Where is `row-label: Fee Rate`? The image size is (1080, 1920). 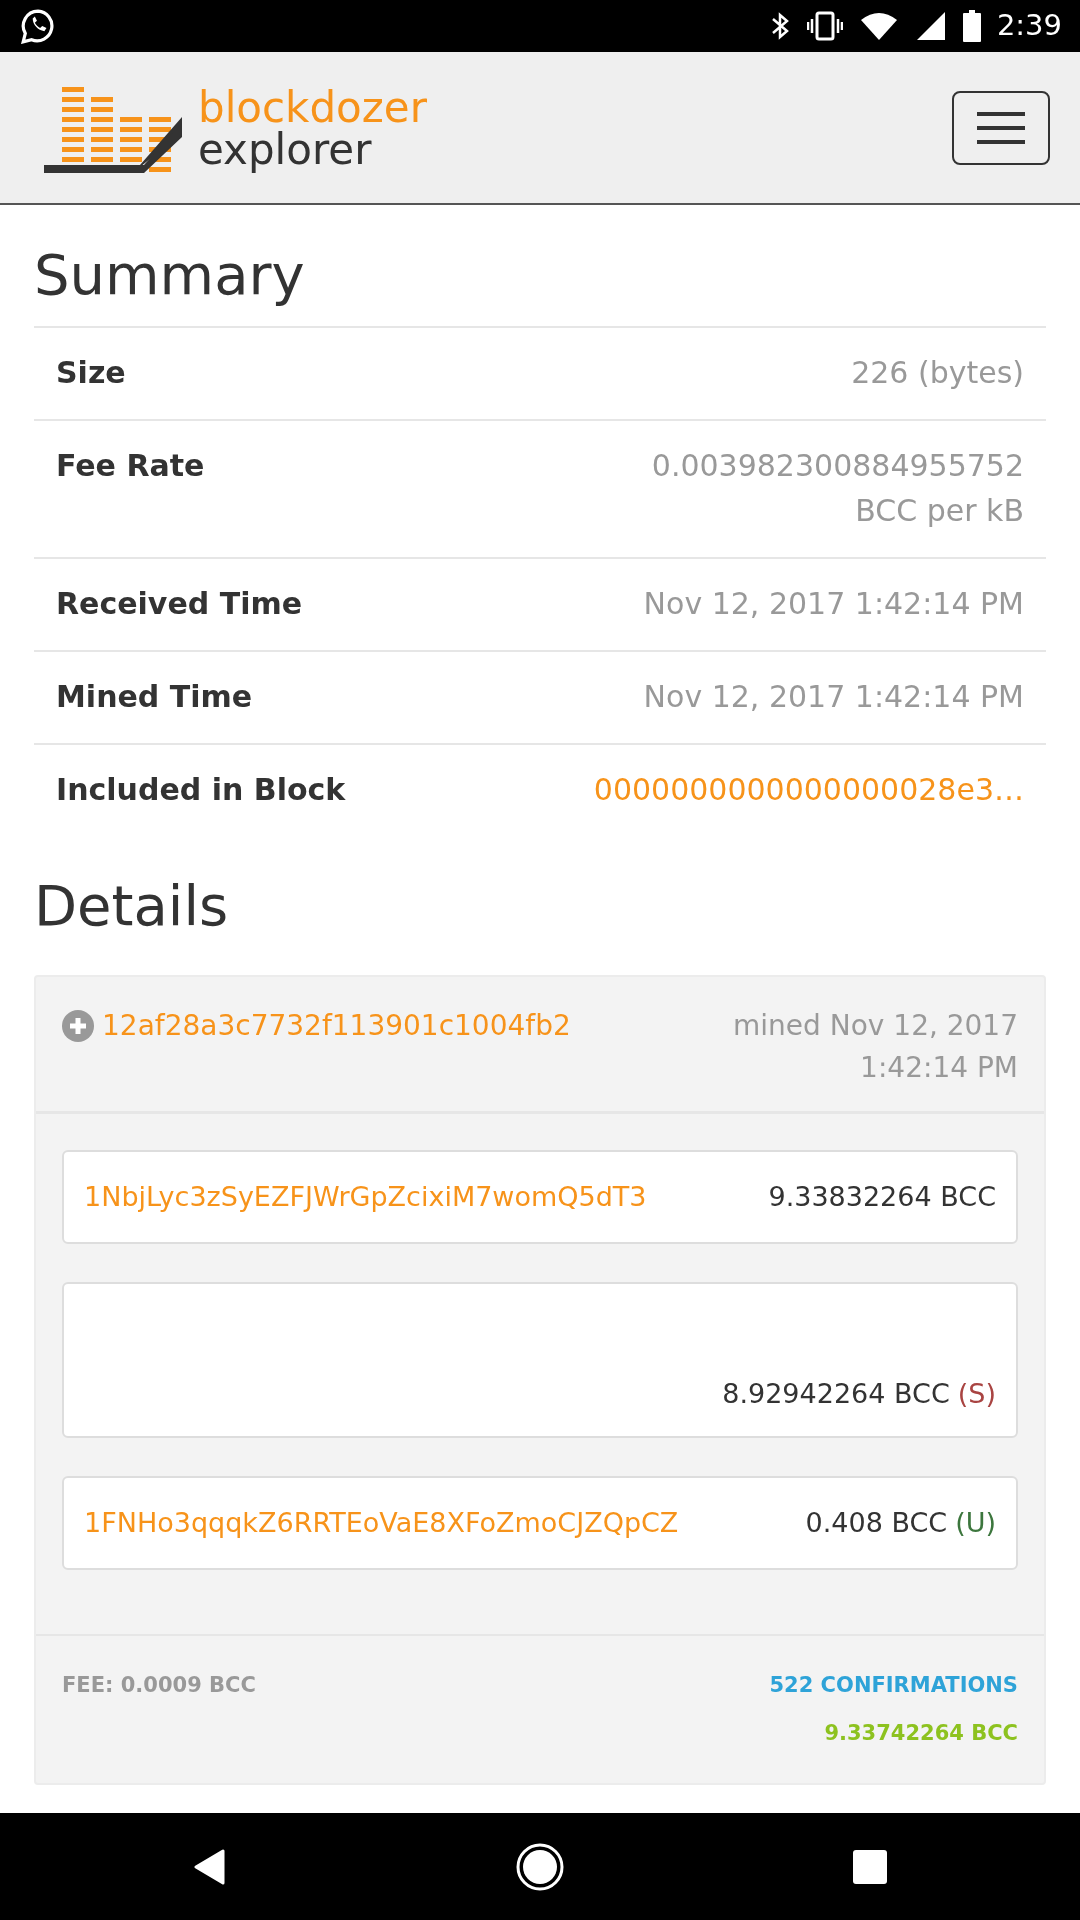 row-label: Fee Rate is located at coordinates (130, 466).